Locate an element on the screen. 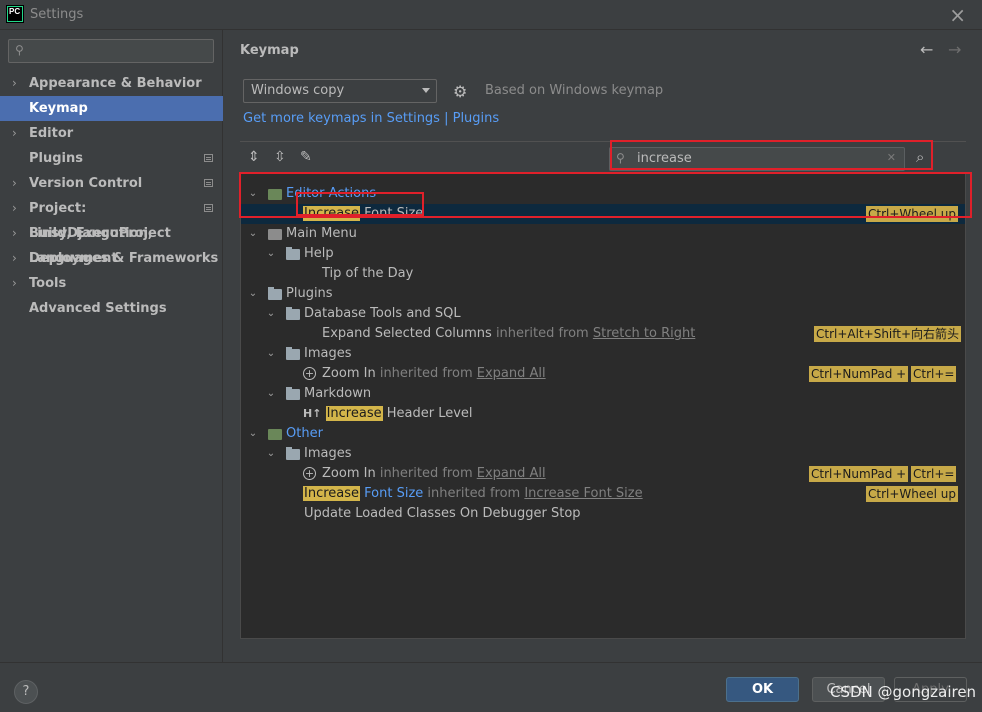 This screenshot has height=712, width=982. based-on-label: Based on Windows keymap is located at coordinates (574, 90).